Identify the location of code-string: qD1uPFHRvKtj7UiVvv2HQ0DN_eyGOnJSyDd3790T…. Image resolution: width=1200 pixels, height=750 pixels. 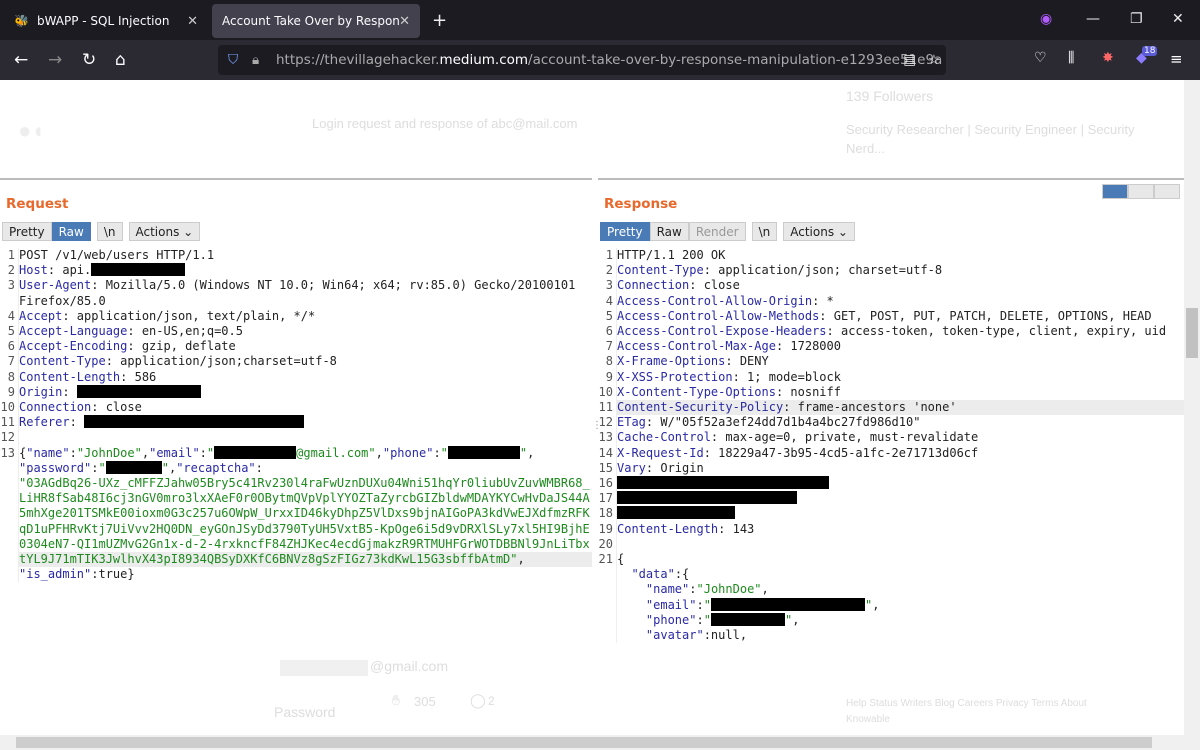
(304, 528).